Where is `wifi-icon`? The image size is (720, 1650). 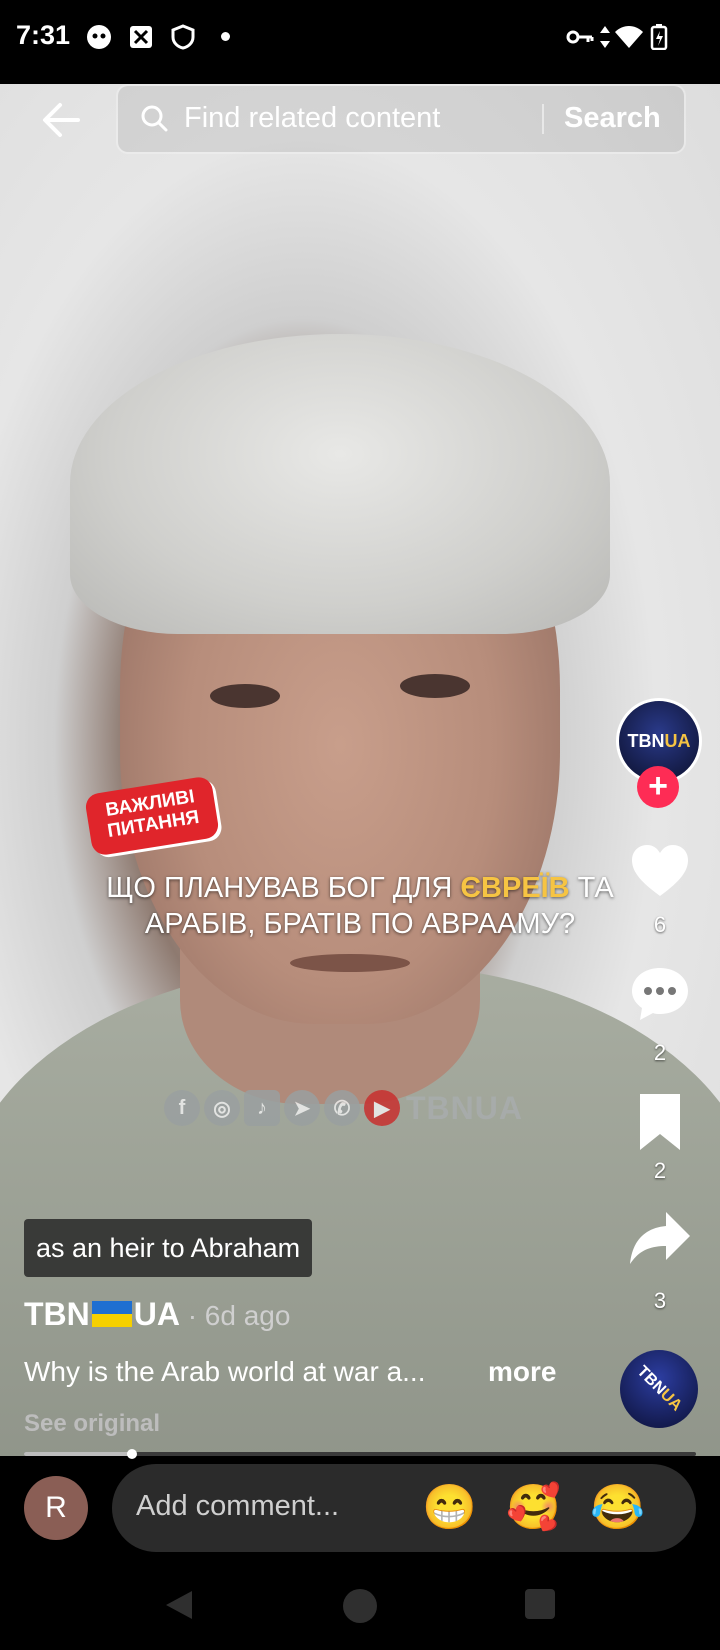 wifi-icon is located at coordinates (629, 37).